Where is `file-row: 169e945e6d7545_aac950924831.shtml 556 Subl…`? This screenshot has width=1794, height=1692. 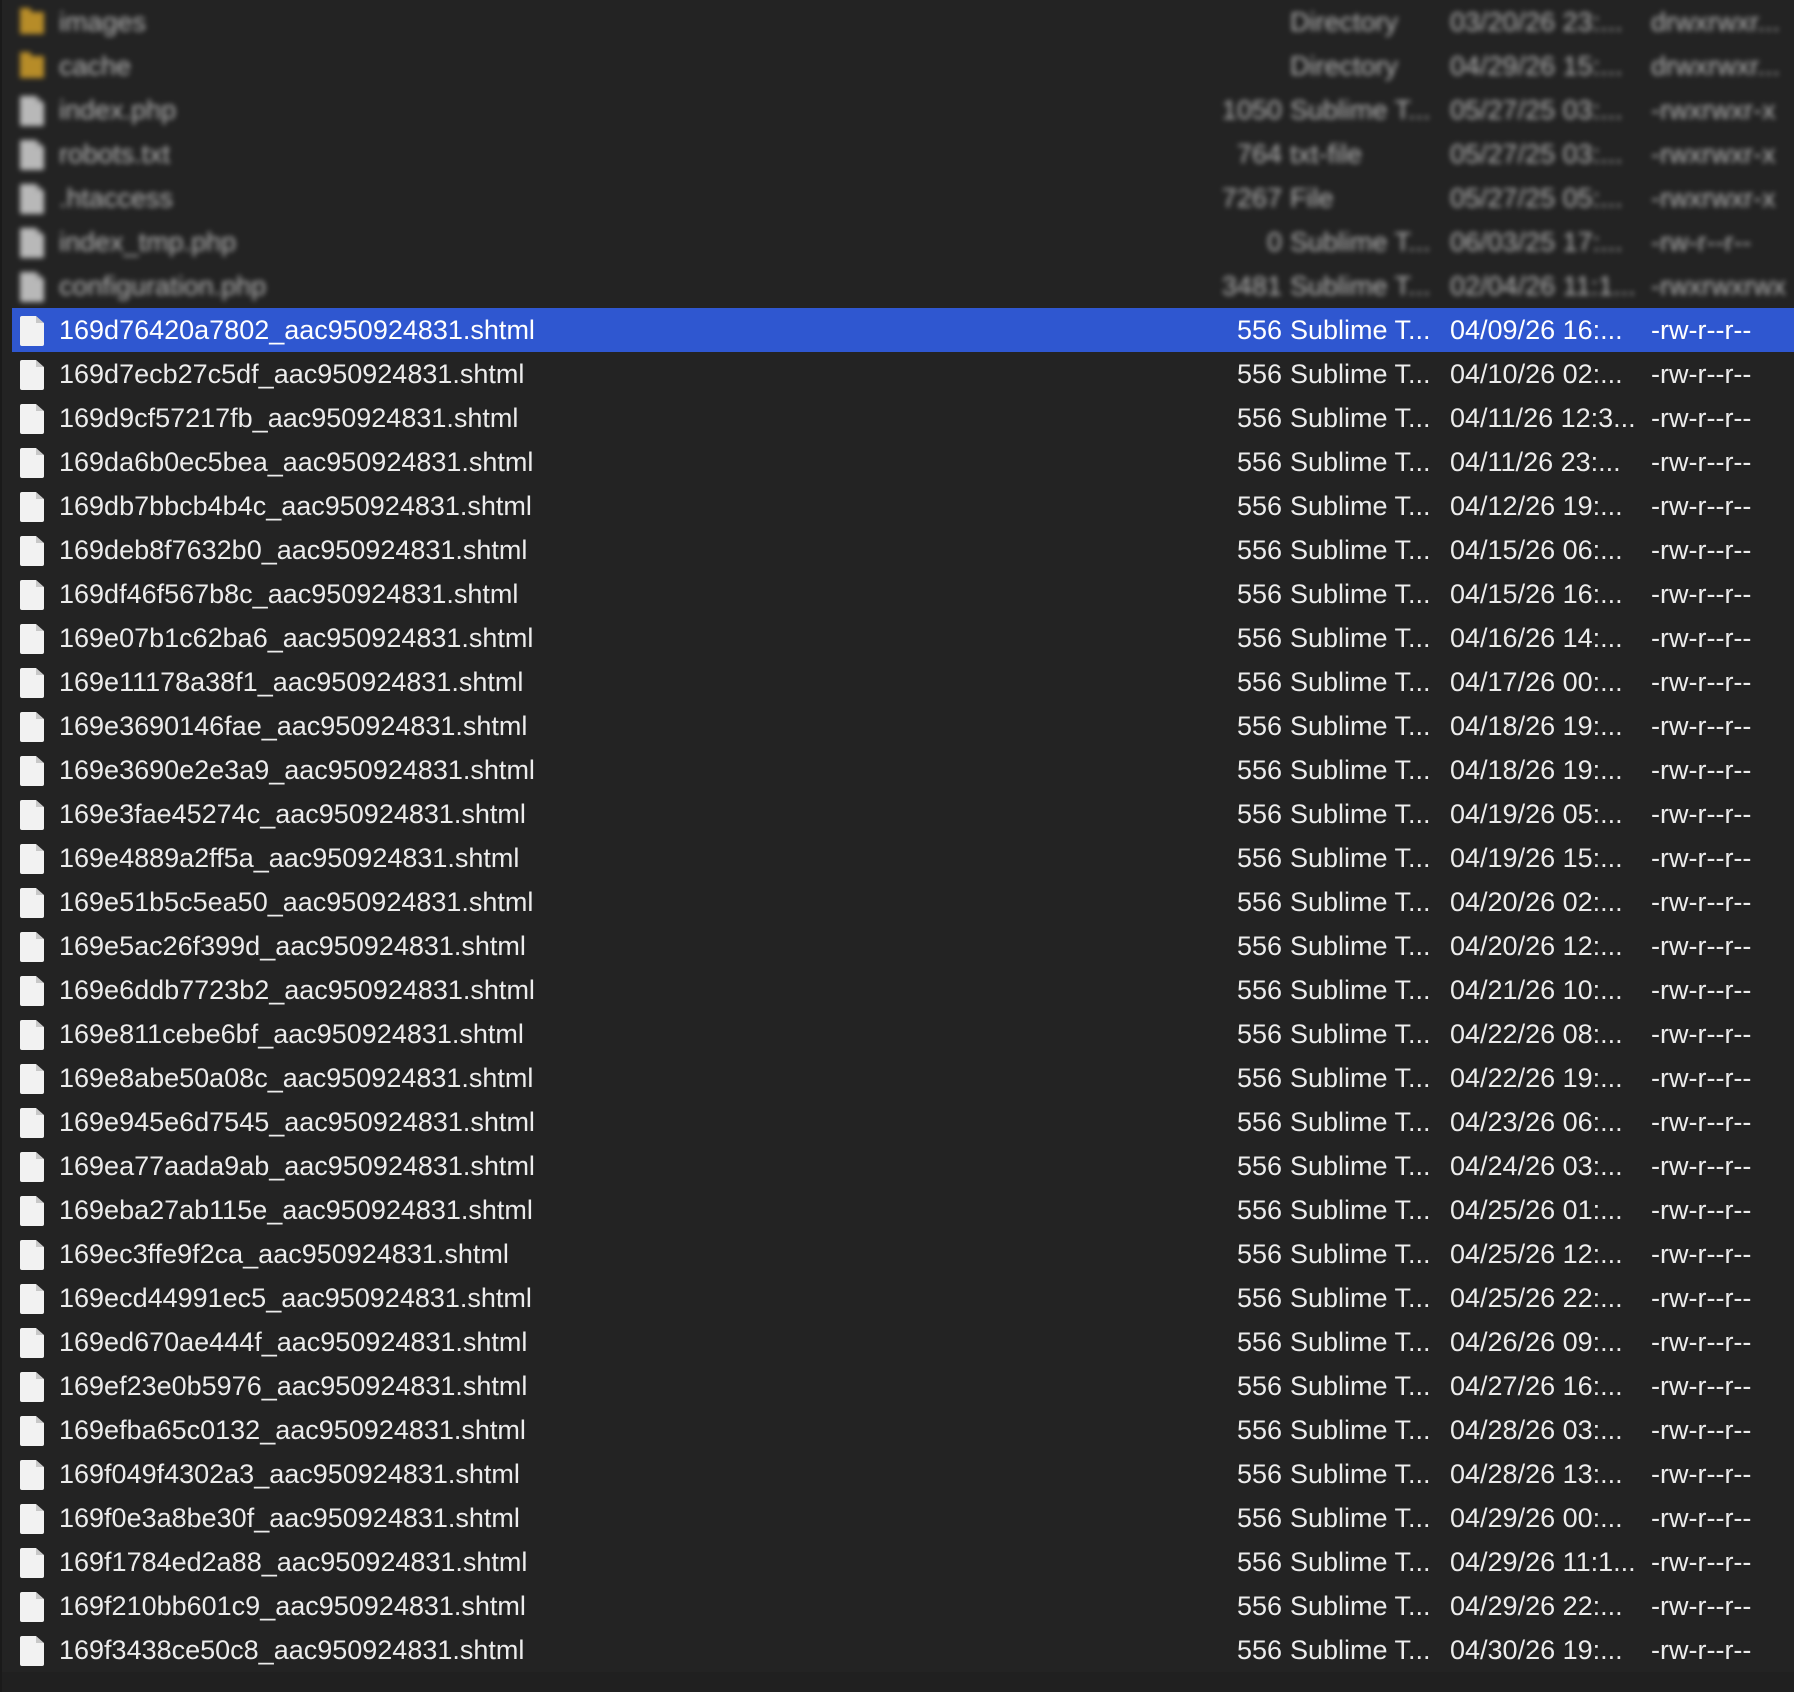
file-row: 169e945e6d7545_aac950924831.shtml 556 Subl… is located at coordinates (903, 1122).